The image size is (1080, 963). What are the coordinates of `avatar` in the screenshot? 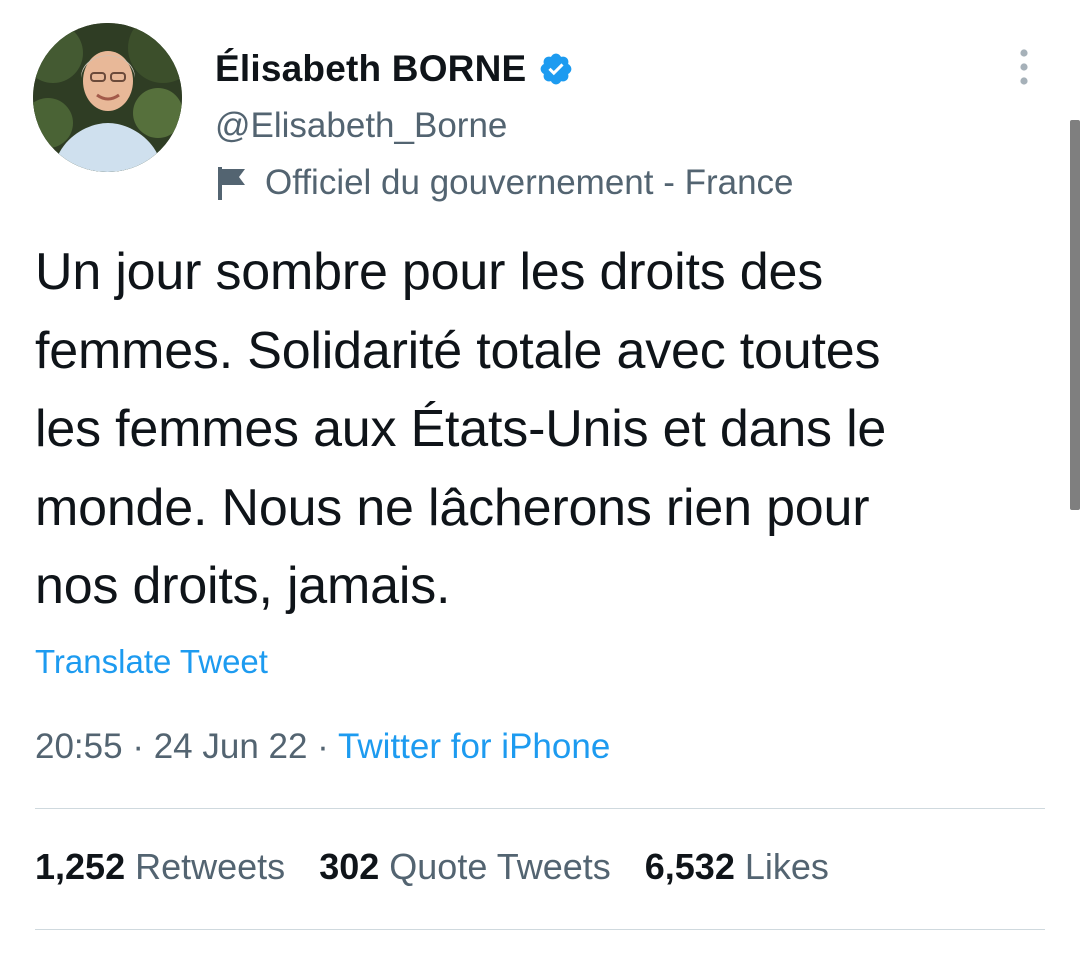 It's located at (107, 97).